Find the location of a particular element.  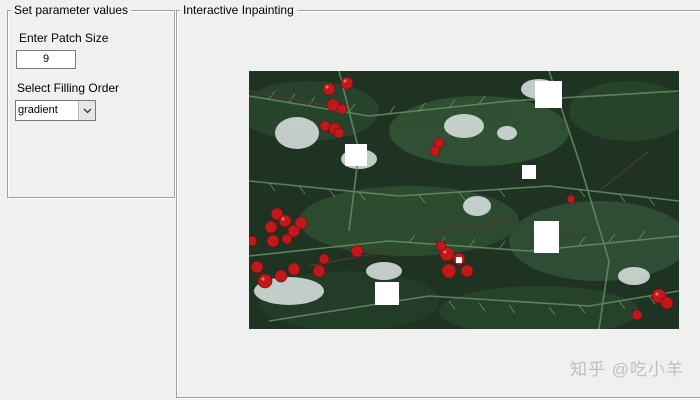

parameter-panel-title: Set parameter values is located at coordinates (71, 10).